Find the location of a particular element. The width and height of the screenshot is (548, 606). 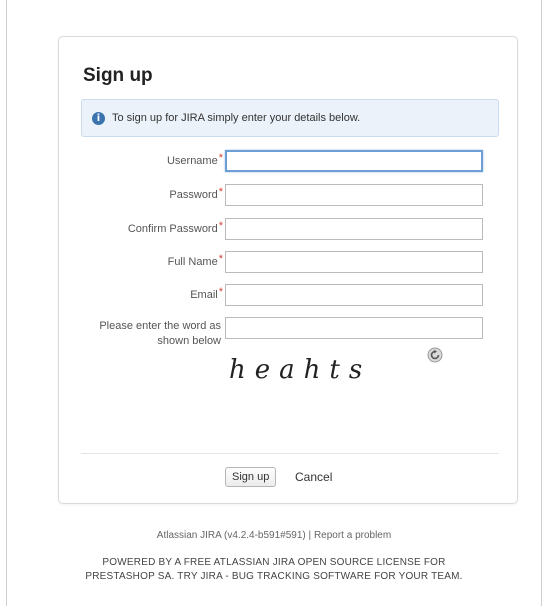

password-row: Password* is located at coordinates (289, 196).